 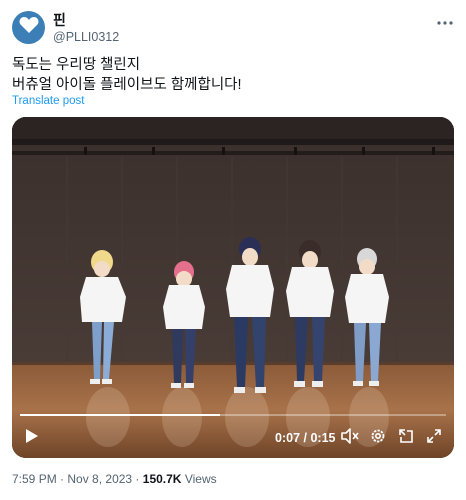 I want to click on author-info: 핀 @PLLI0312, so click(x=86, y=29).